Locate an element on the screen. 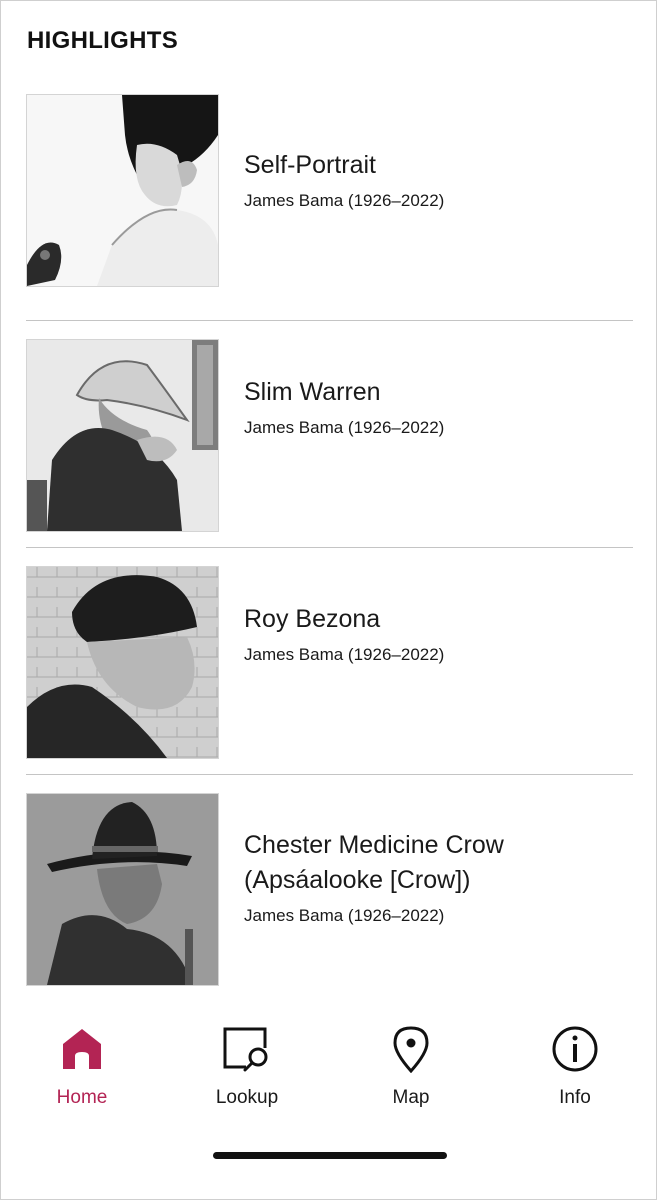 The width and height of the screenshot is (657, 1200). info-icon is located at coordinates (575, 1049).